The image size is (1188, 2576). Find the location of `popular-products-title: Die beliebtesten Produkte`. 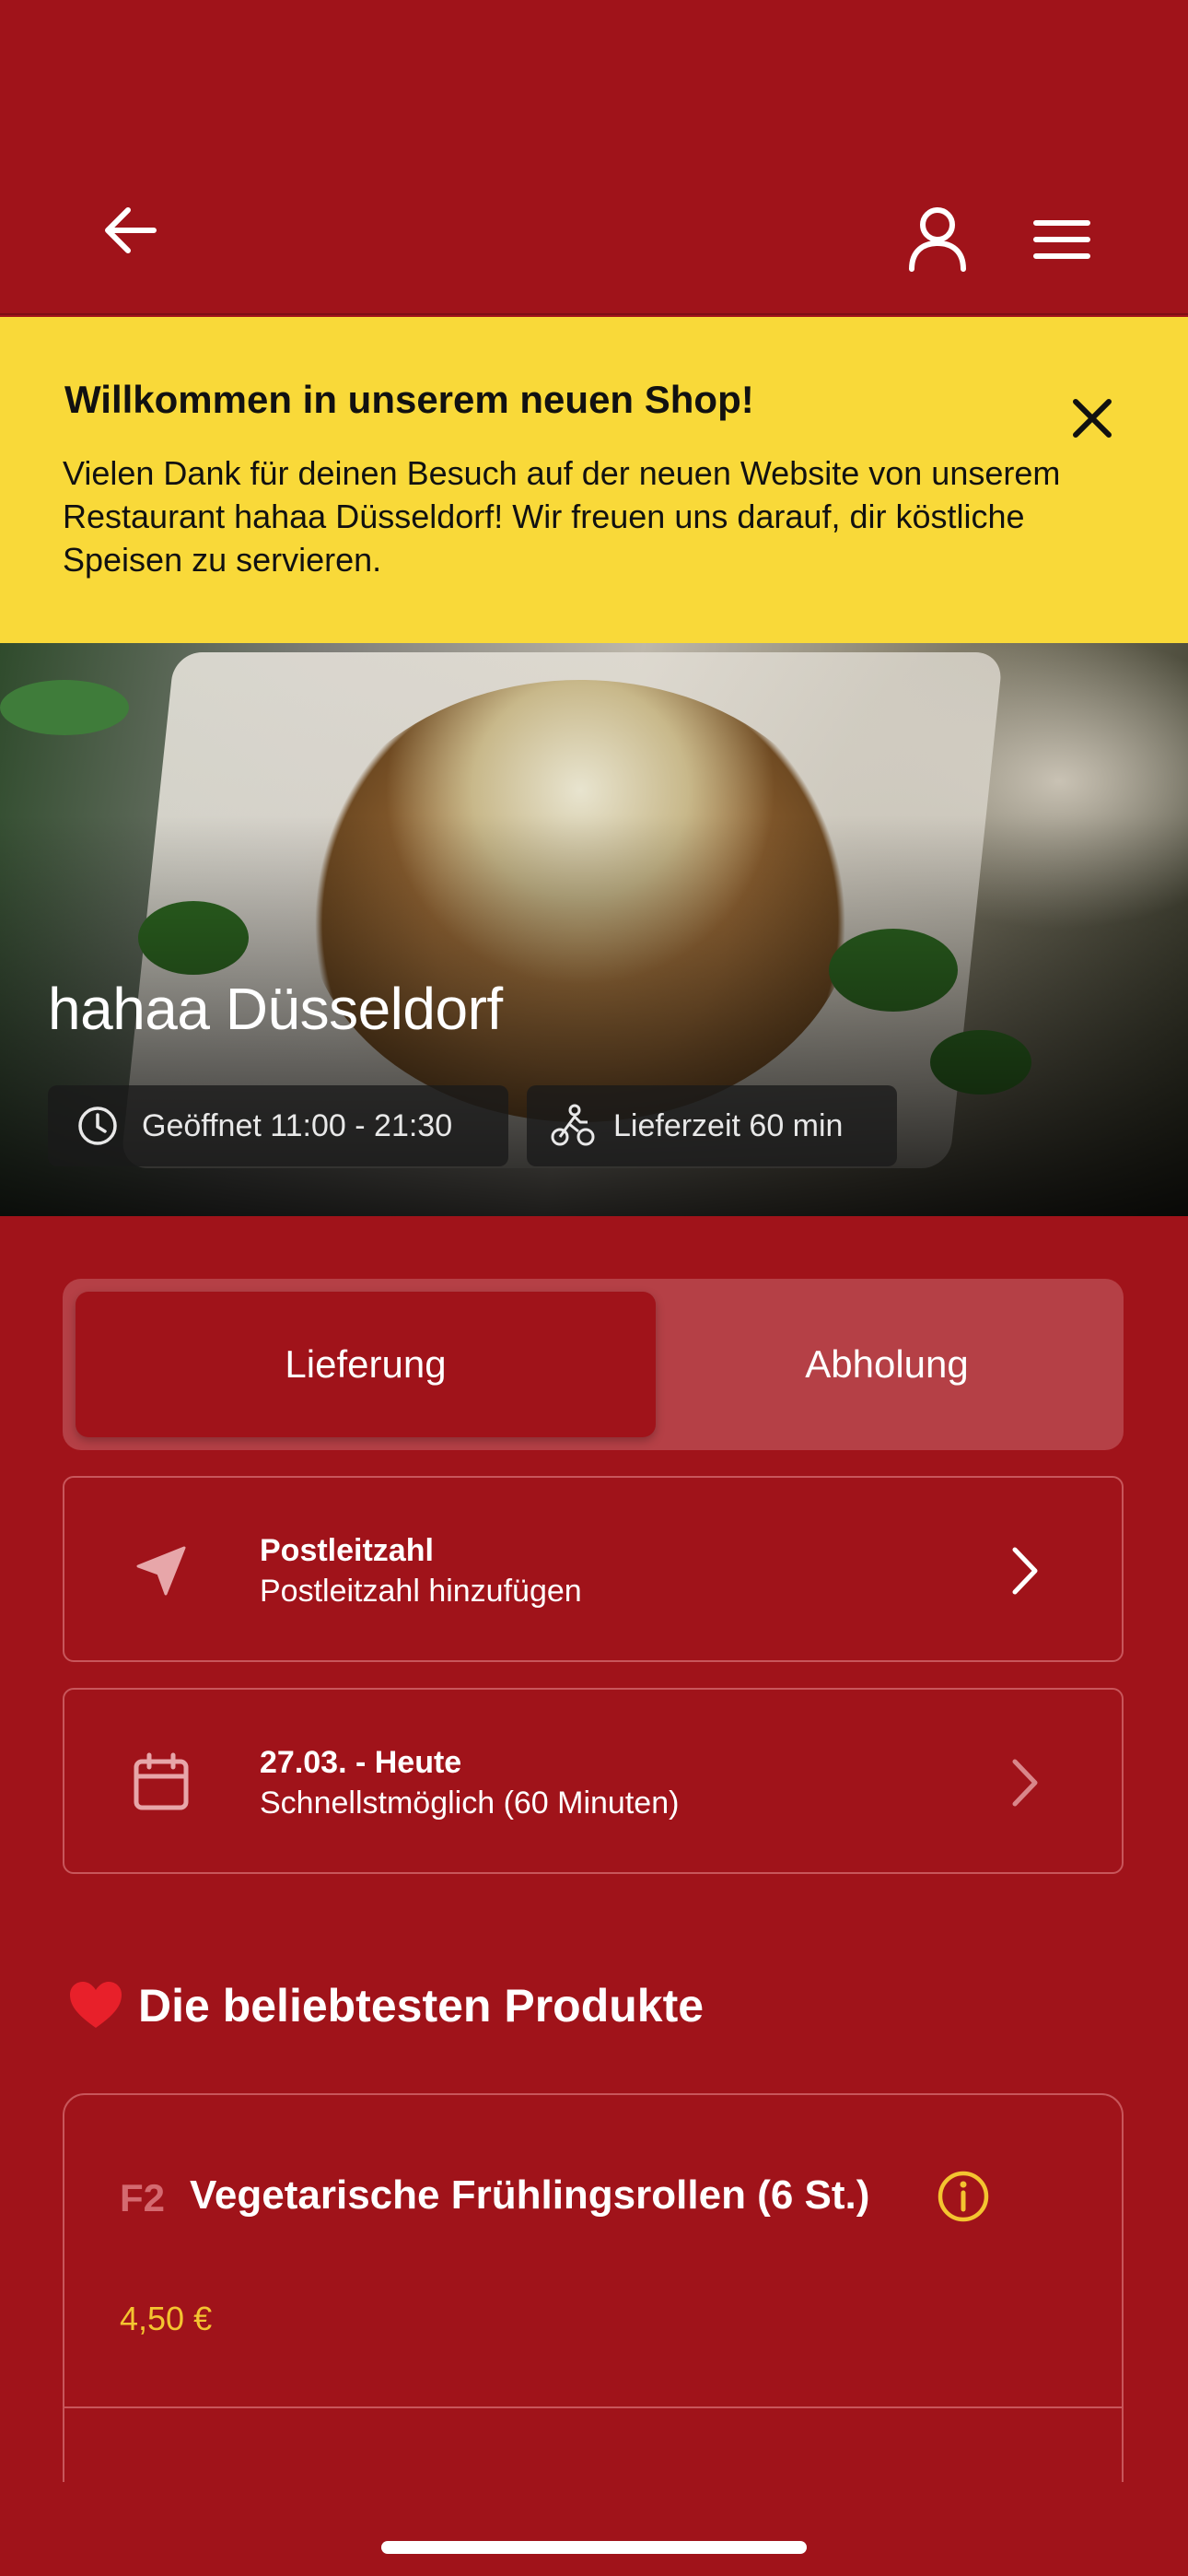

popular-products-title: Die beliebtesten Produkte is located at coordinates (421, 2006).